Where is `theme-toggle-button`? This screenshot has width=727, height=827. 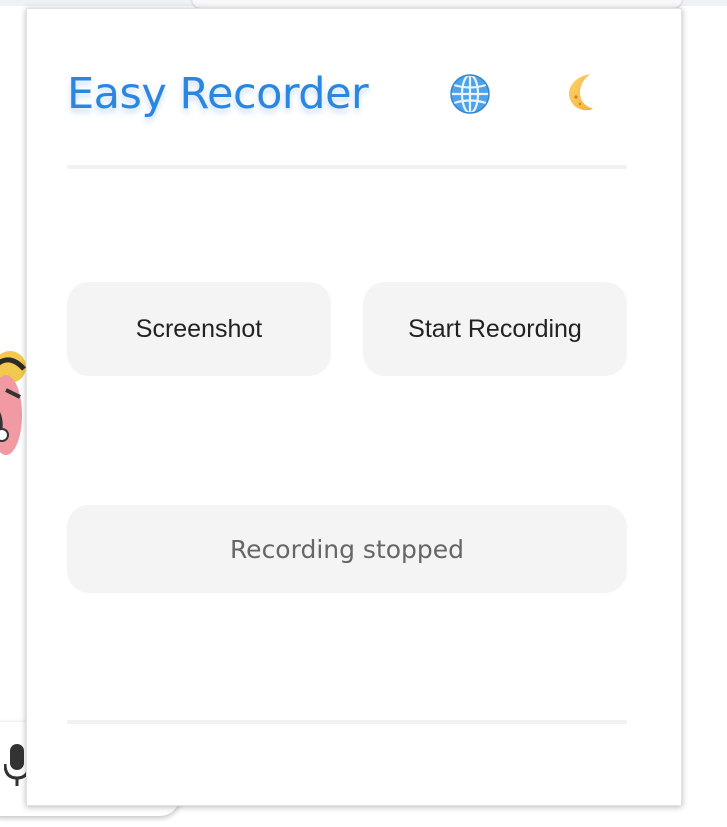 theme-toggle-button is located at coordinates (582, 94).